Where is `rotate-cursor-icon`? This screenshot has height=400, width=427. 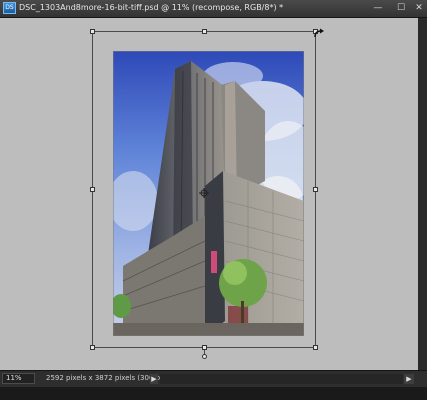
rotate-cursor-icon is located at coordinates (319, 31).